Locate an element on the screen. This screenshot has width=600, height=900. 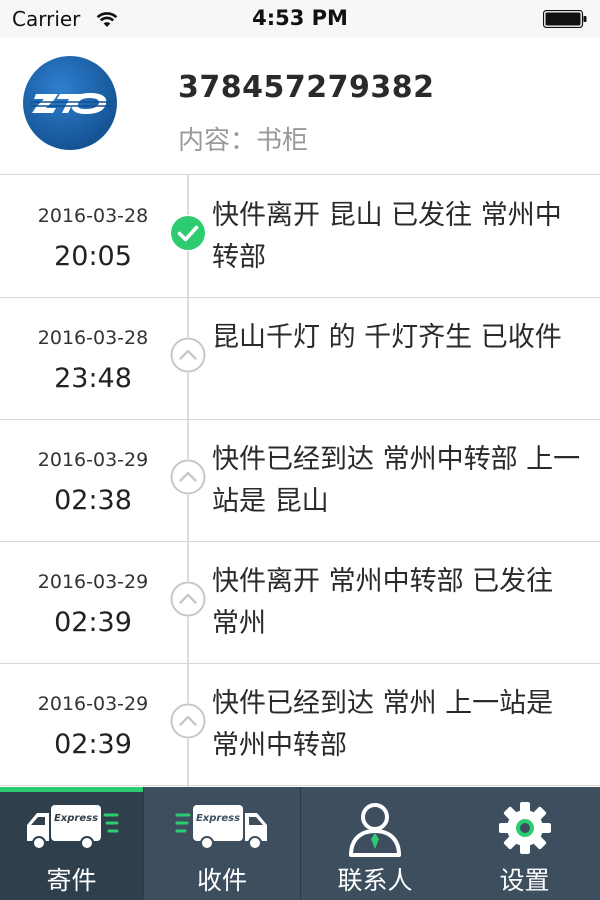
tab-label: 收件 is located at coordinates (221, 880).